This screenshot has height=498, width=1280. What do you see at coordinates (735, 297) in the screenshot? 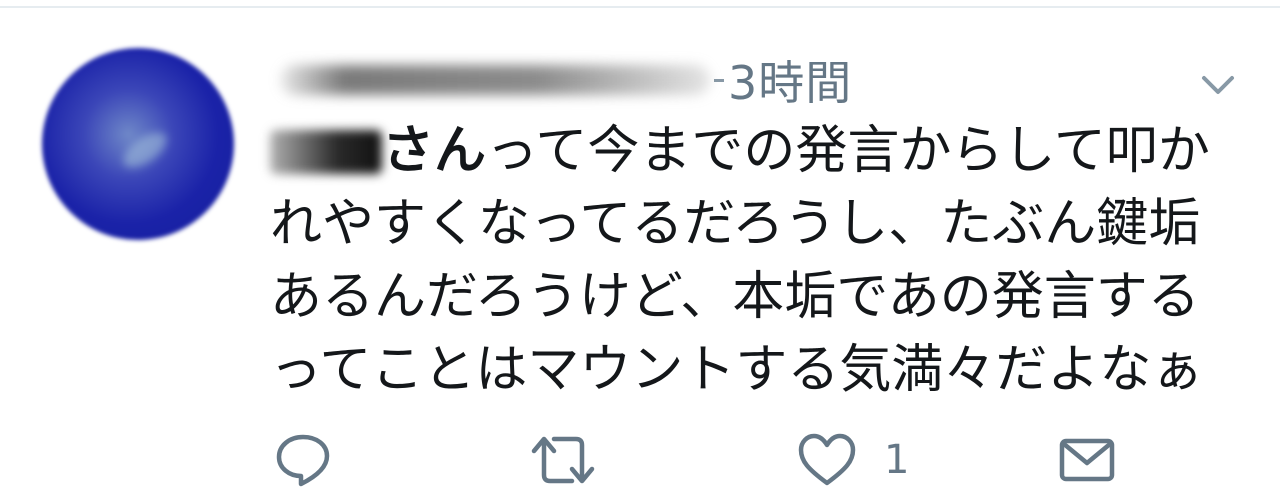
I see `tweet-text-line-3: あるんだろうけど、本垢であの発言する` at bounding box center [735, 297].